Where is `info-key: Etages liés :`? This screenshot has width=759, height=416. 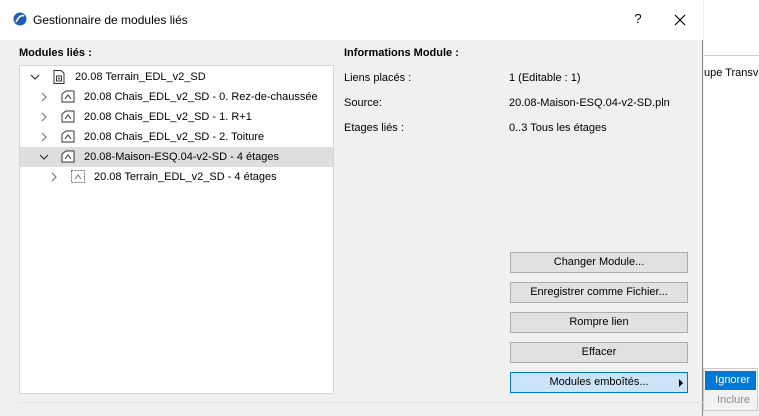 info-key: Etages liés : is located at coordinates (374, 128).